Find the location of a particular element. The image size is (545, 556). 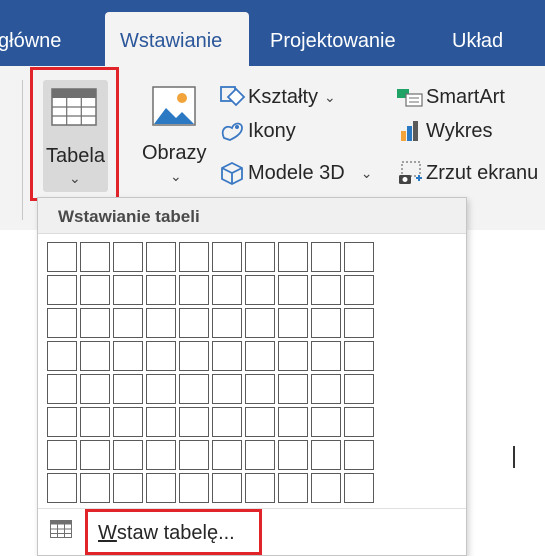

smartart-button: SmartArt is located at coordinates (450, 97).